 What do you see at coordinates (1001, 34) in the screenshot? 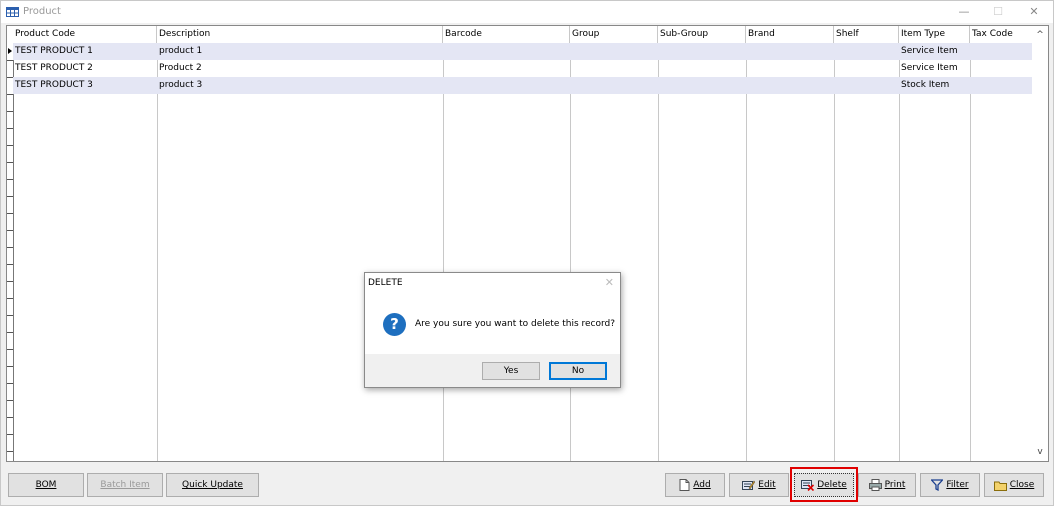
I see `column-header-tax-code: Tax Code` at bounding box center [1001, 34].